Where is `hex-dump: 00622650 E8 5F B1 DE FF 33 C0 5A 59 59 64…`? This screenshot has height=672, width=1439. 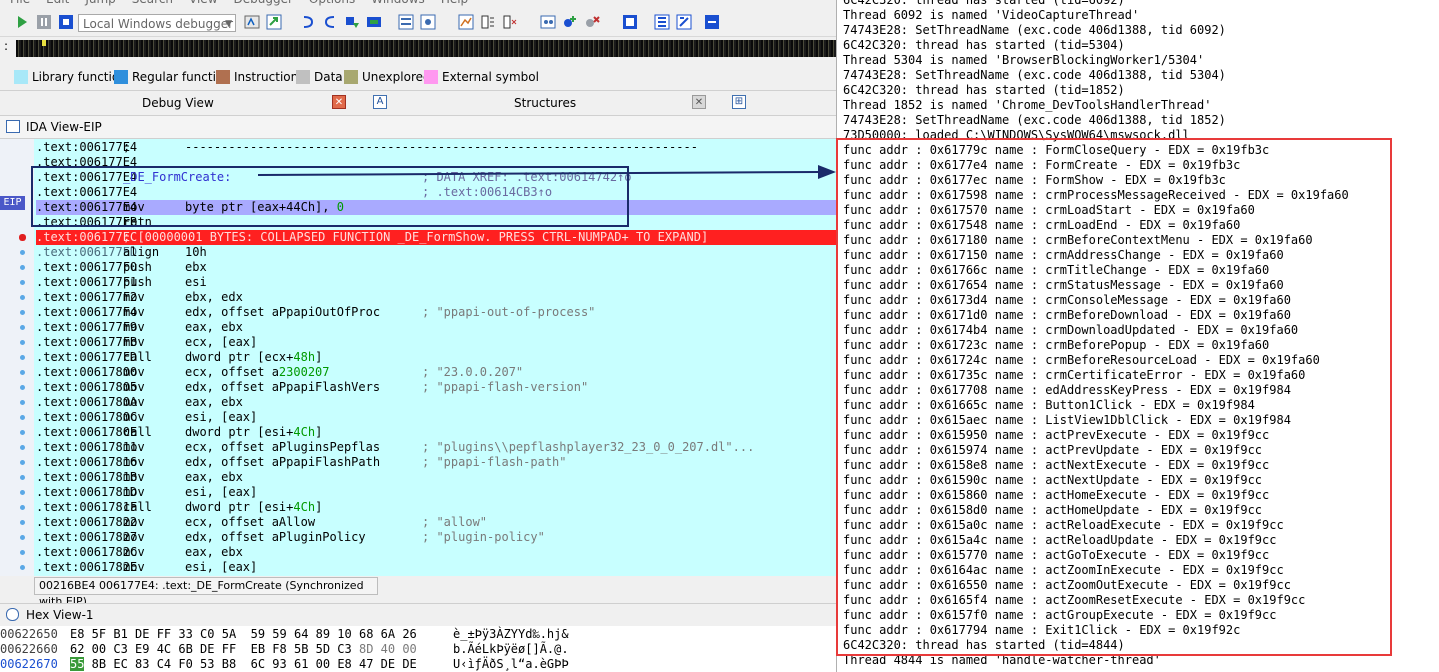
hex-dump: 00622650 E8 5F B1 DE FF 33 C0 5A 59 59 64… is located at coordinates (418, 649).